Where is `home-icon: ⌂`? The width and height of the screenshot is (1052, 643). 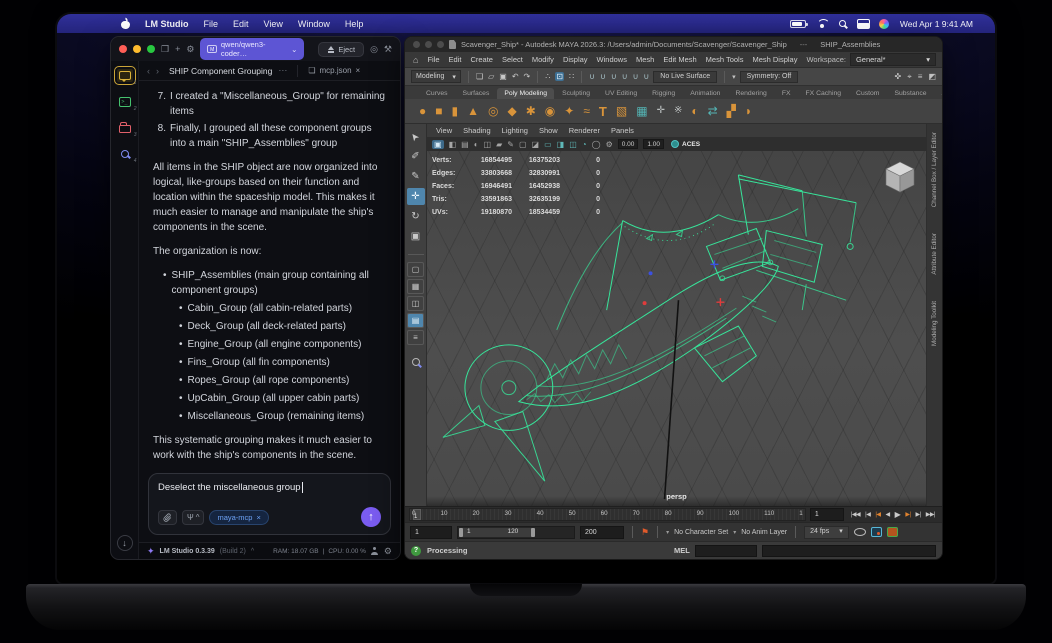 home-icon: ⌂ is located at coordinates (415, 60).